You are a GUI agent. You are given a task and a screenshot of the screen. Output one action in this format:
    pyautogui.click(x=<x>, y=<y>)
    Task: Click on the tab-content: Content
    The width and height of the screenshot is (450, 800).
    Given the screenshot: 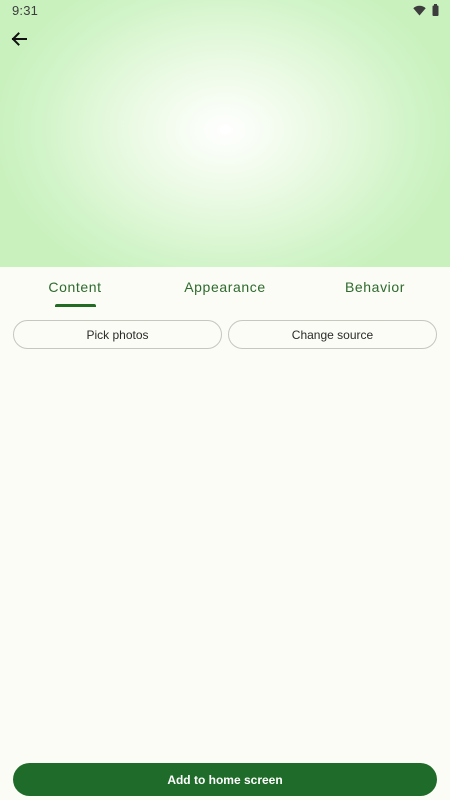 What is the action you would take?
    pyautogui.click(x=75, y=288)
    